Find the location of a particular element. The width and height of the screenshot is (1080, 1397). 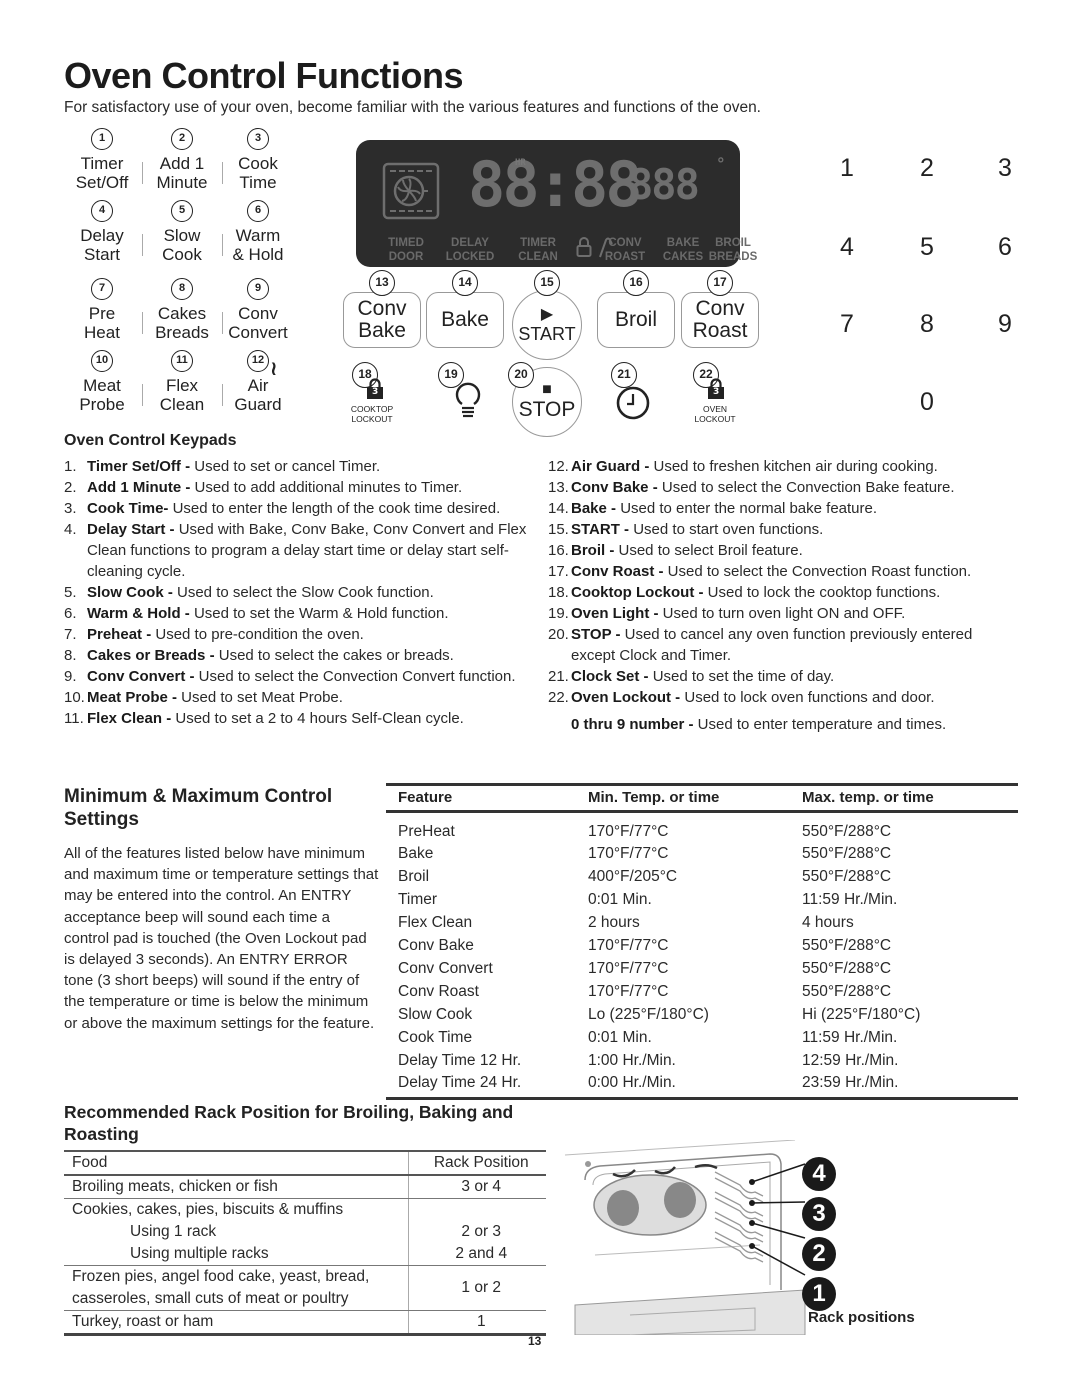

number-key-9: 9 is located at coordinates (1005, 324).